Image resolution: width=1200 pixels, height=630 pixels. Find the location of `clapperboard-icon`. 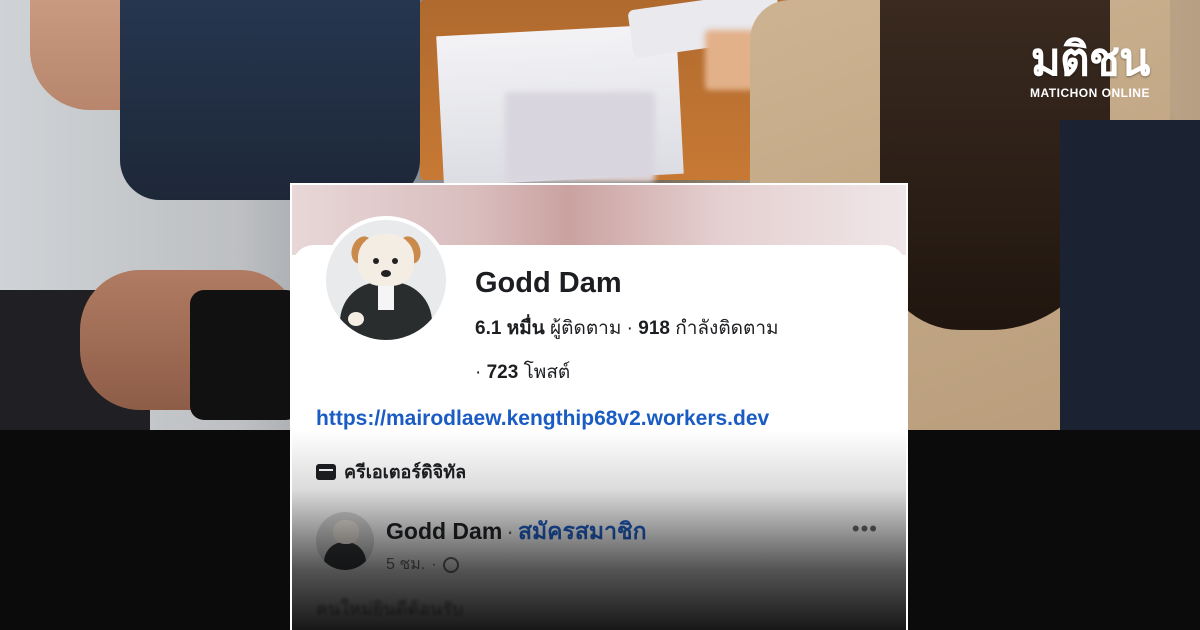

clapperboard-icon is located at coordinates (326, 471).